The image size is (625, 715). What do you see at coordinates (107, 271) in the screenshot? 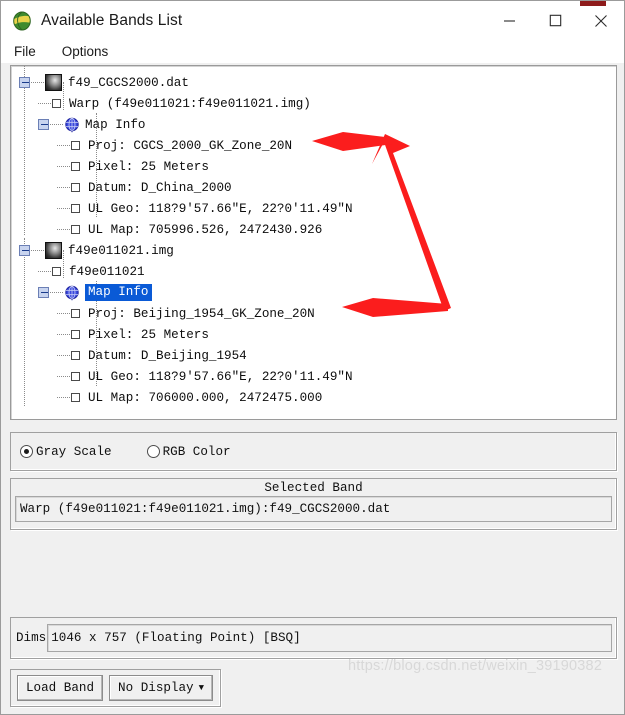
I see `tree-node-label: f49e011021` at bounding box center [107, 271].